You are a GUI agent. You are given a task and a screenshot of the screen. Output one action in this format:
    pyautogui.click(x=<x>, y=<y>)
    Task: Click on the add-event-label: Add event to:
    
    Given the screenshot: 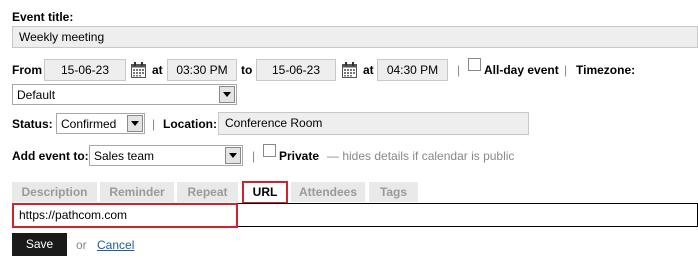 What is the action you would take?
    pyautogui.click(x=50, y=156)
    